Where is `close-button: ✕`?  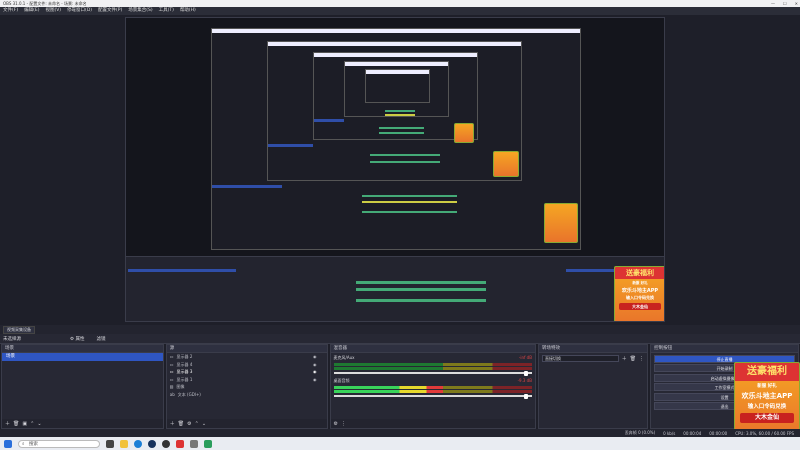 close-button: ✕ is located at coordinates (796, 3).